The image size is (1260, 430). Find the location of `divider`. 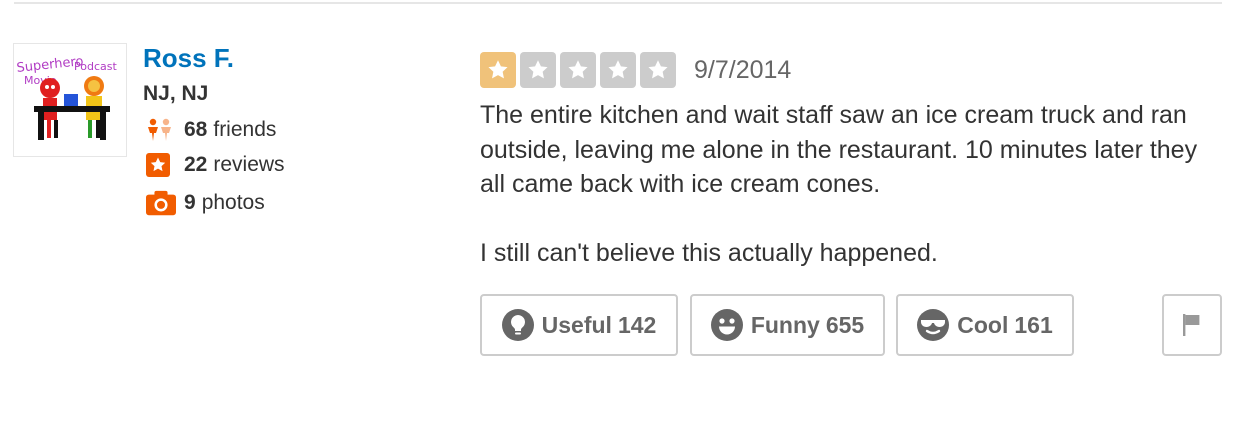

divider is located at coordinates (618, 3).